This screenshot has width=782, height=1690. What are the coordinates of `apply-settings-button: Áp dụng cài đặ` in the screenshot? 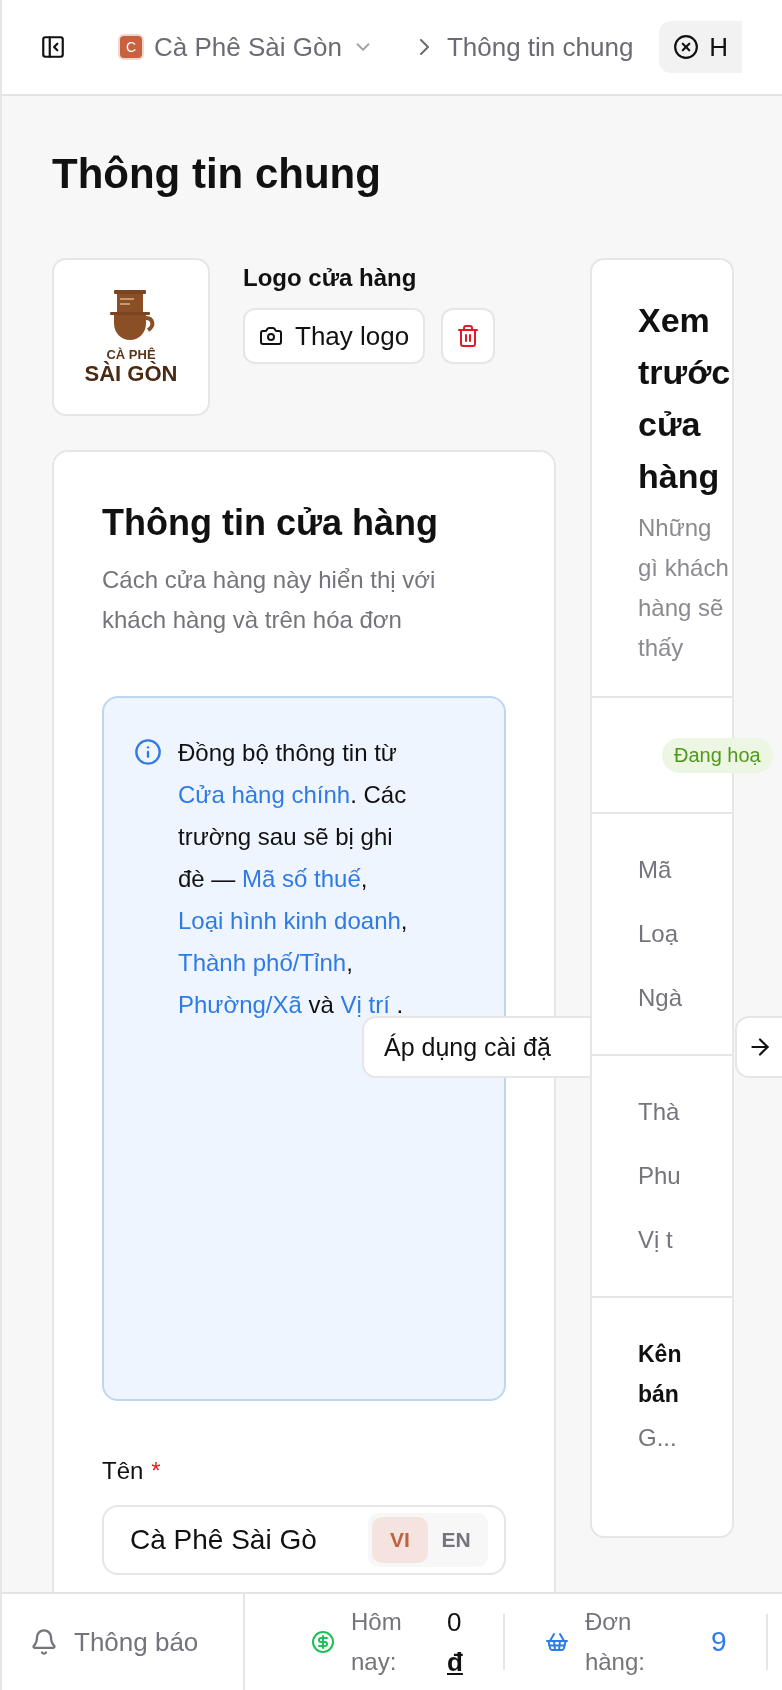 It's located at (476, 1047).